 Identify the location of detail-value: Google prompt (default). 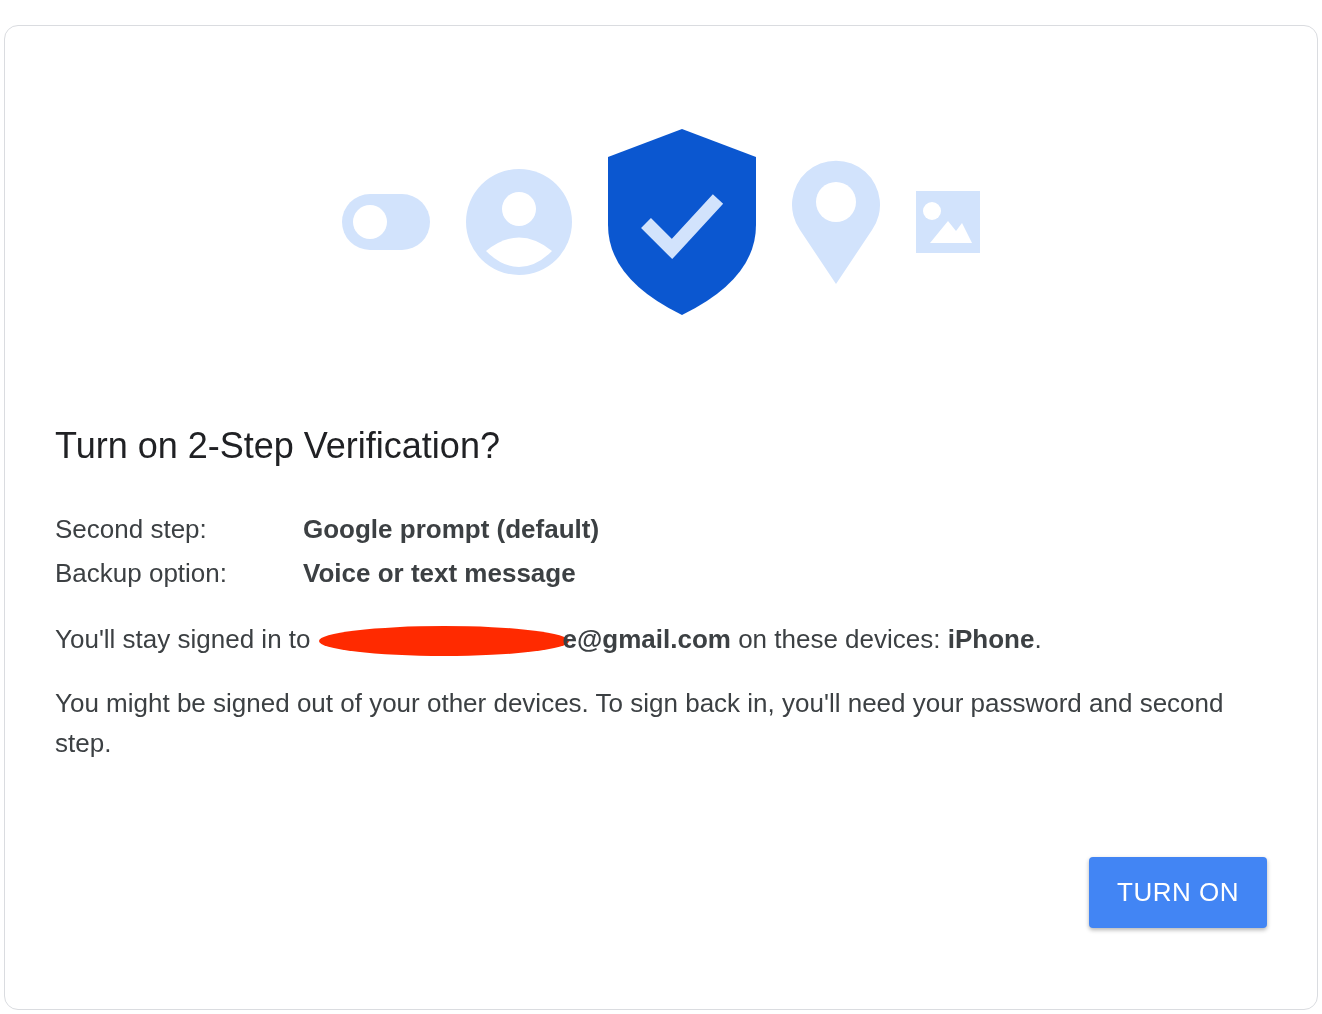
(451, 529).